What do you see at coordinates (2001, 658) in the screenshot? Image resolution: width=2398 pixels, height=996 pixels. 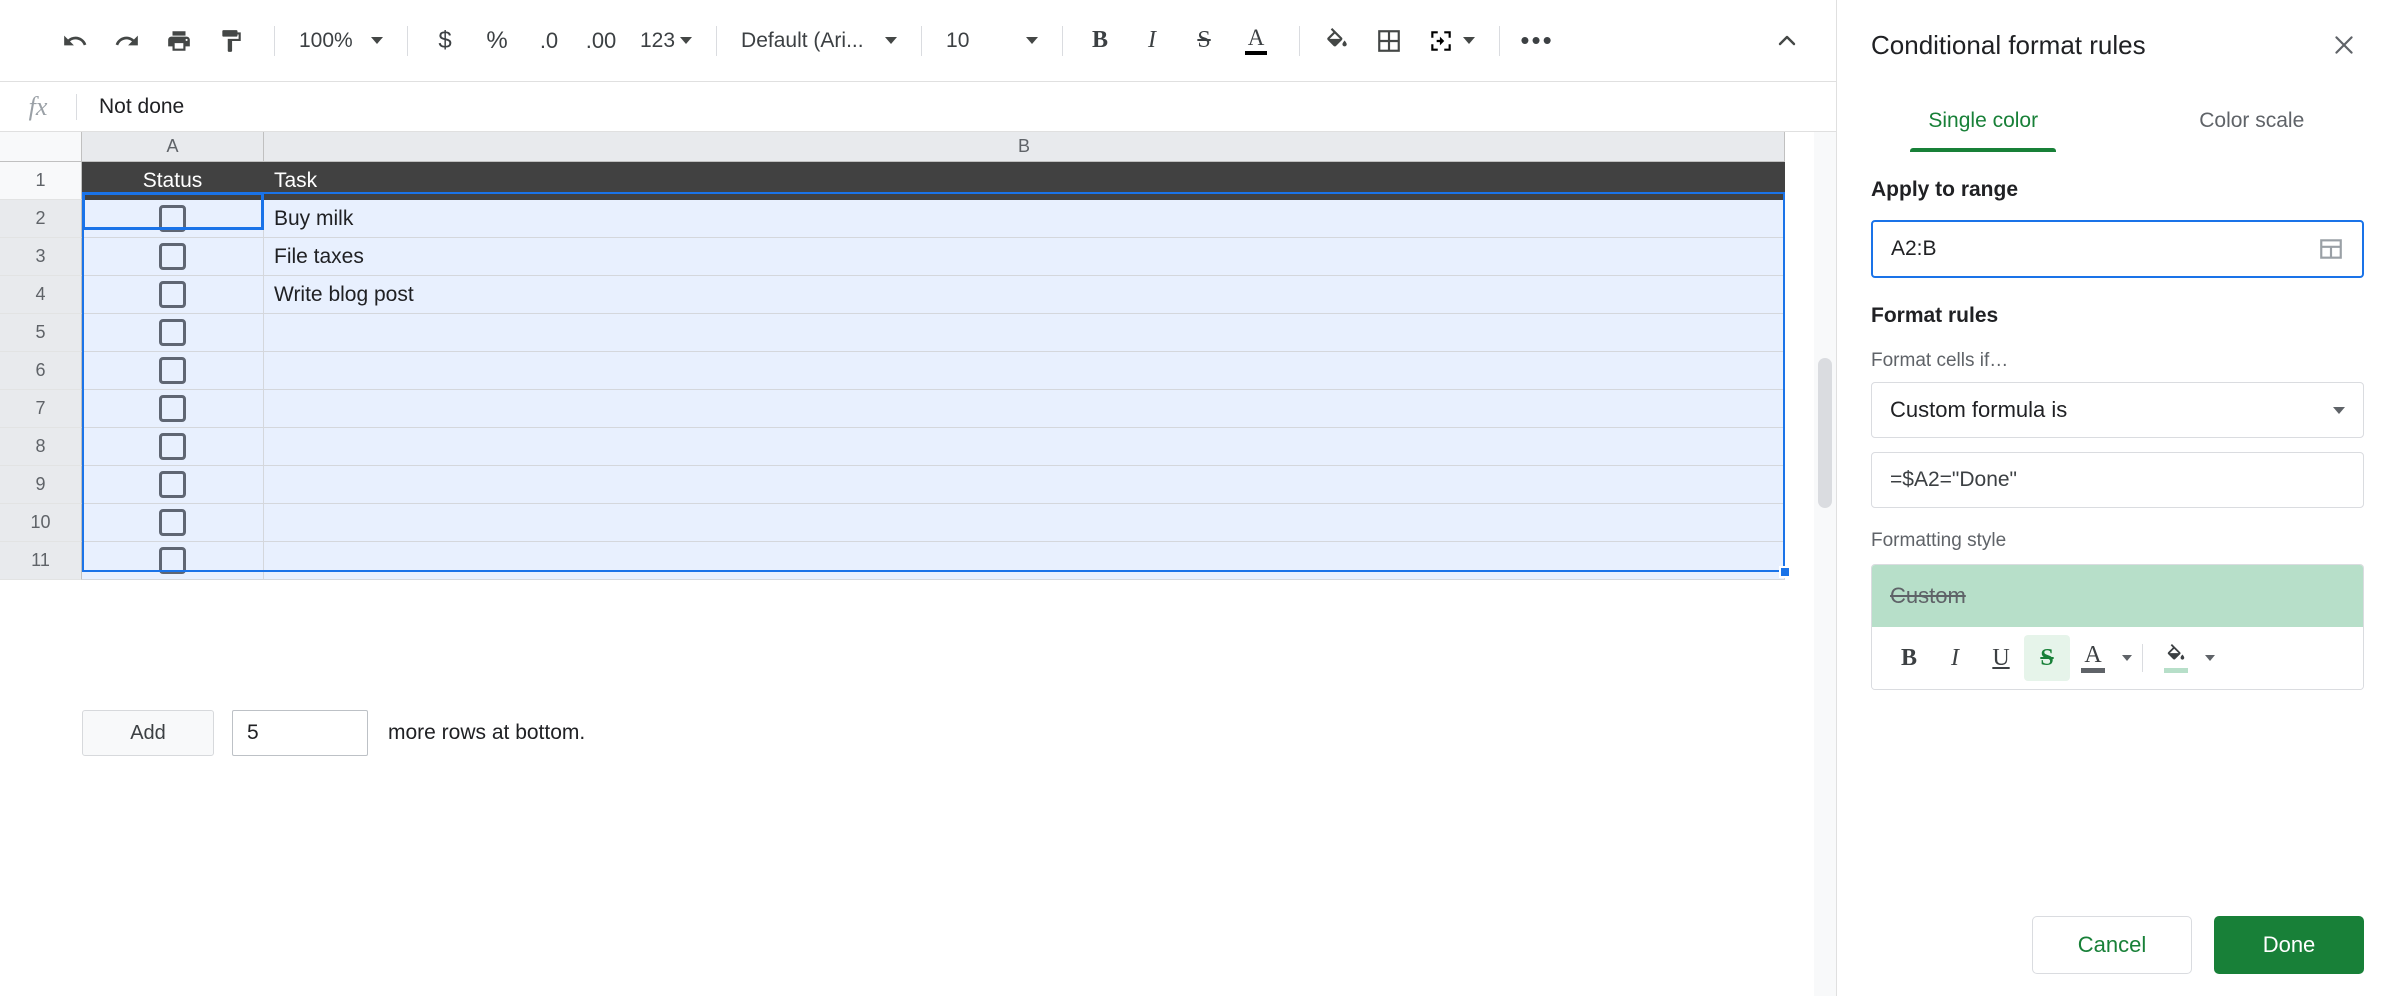 I see `style-underline-button: U` at bounding box center [2001, 658].